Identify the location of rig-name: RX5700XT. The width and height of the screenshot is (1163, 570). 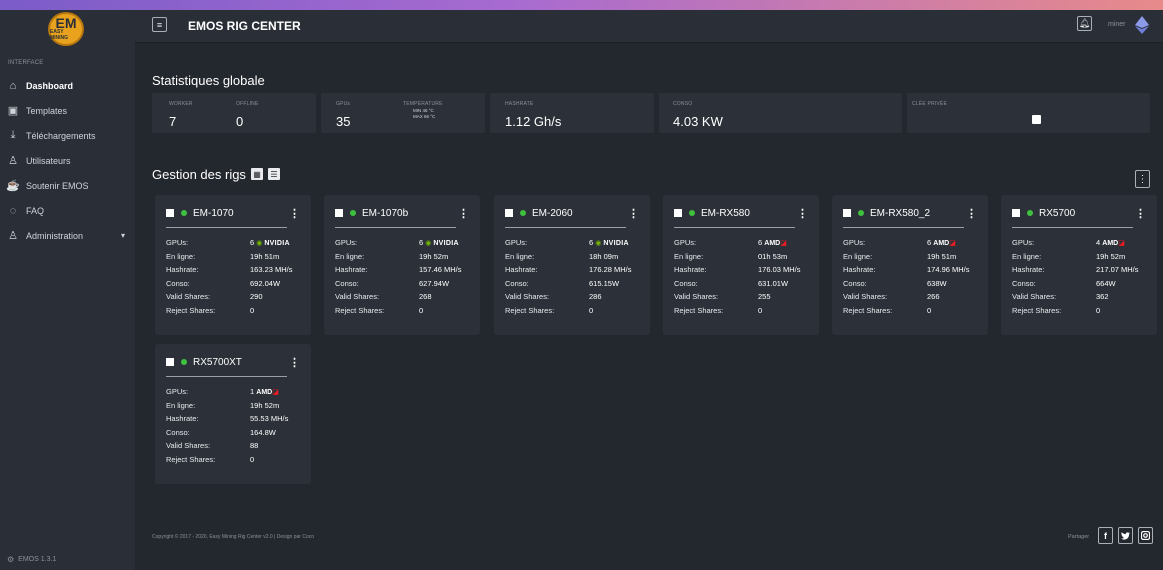
(217, 362).